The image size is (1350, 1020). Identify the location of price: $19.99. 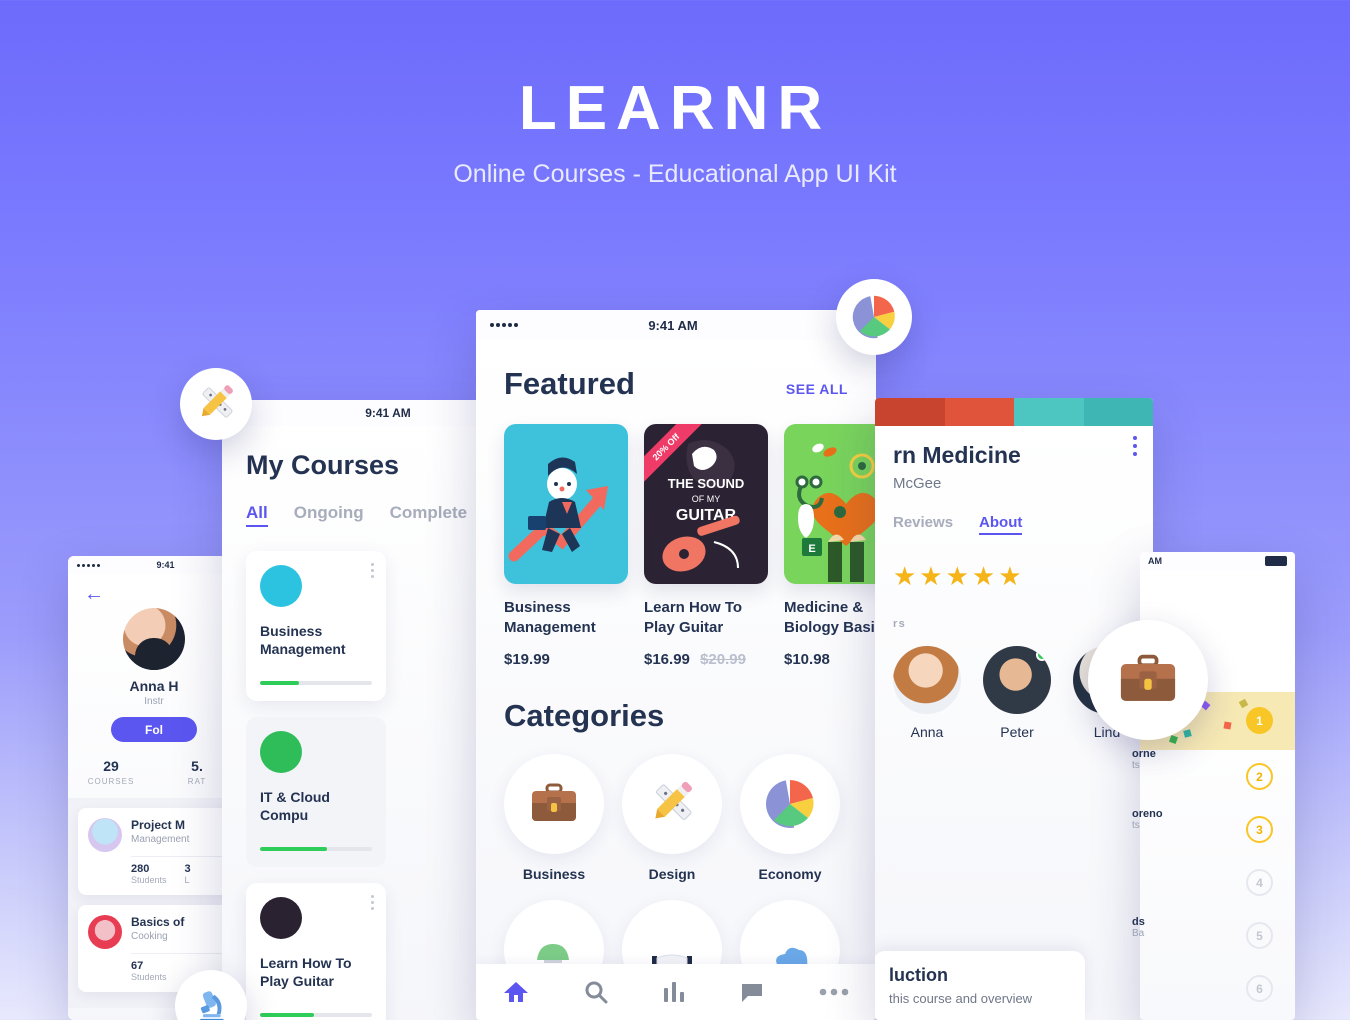
(527, 659).